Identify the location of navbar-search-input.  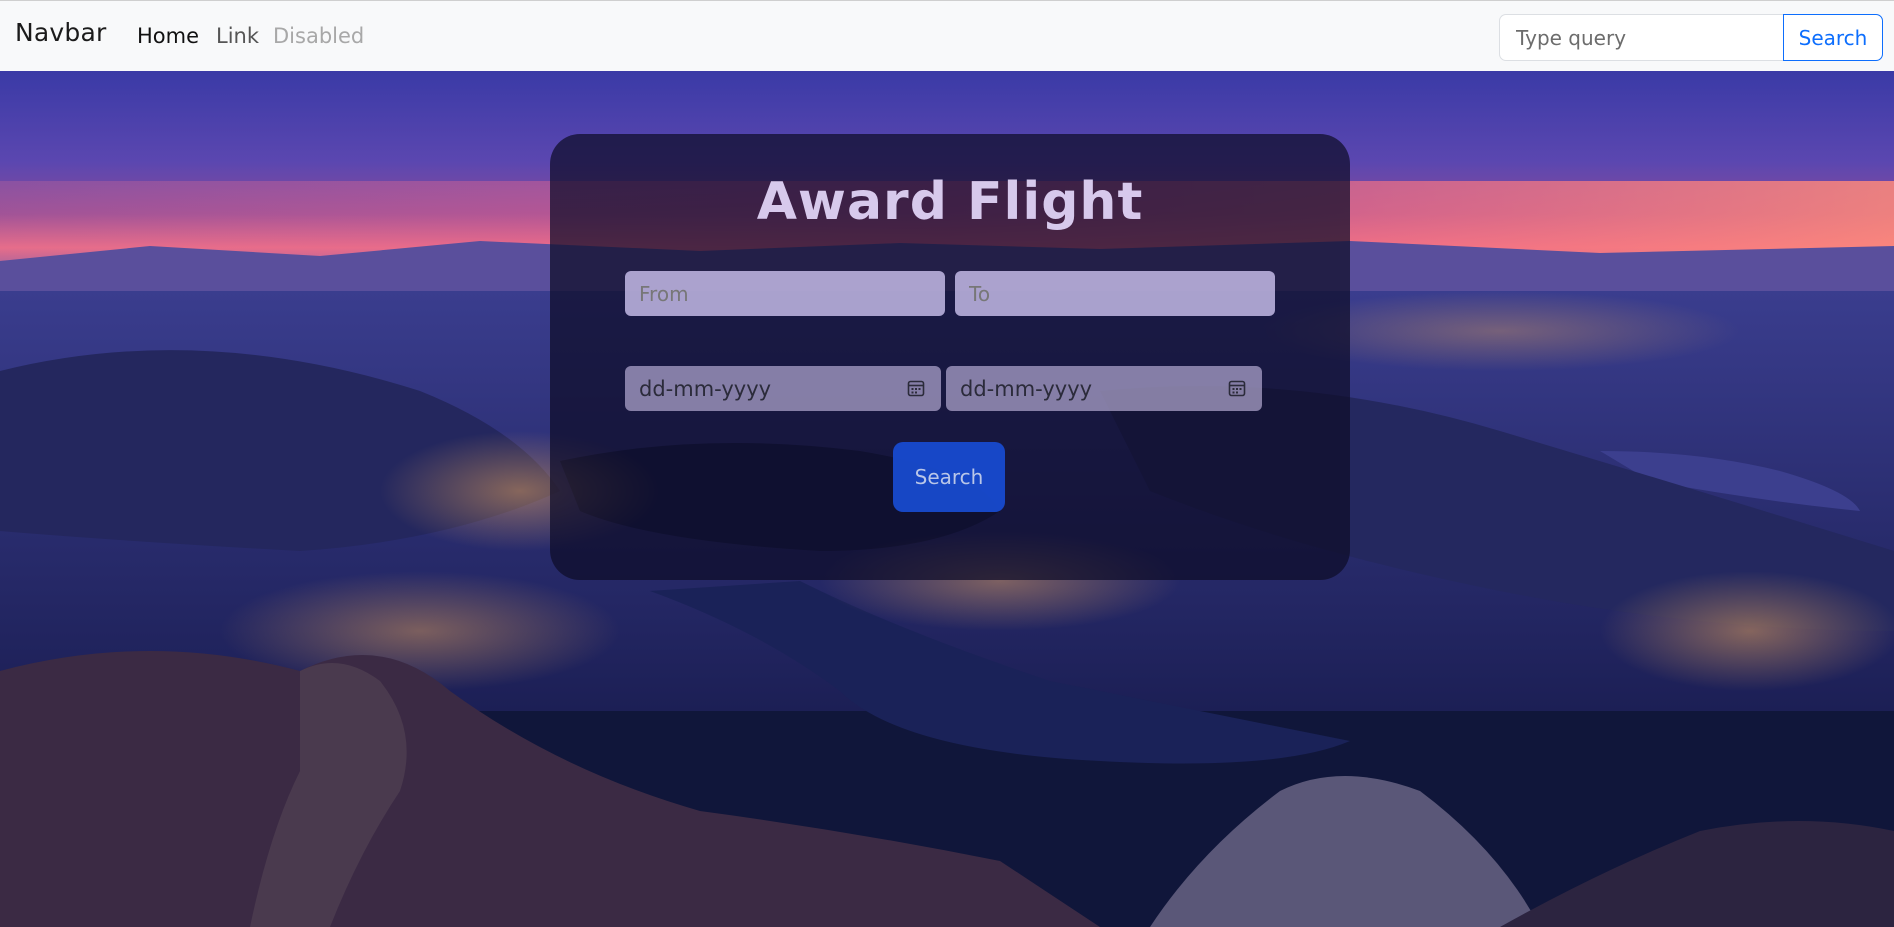
(1641, 37).